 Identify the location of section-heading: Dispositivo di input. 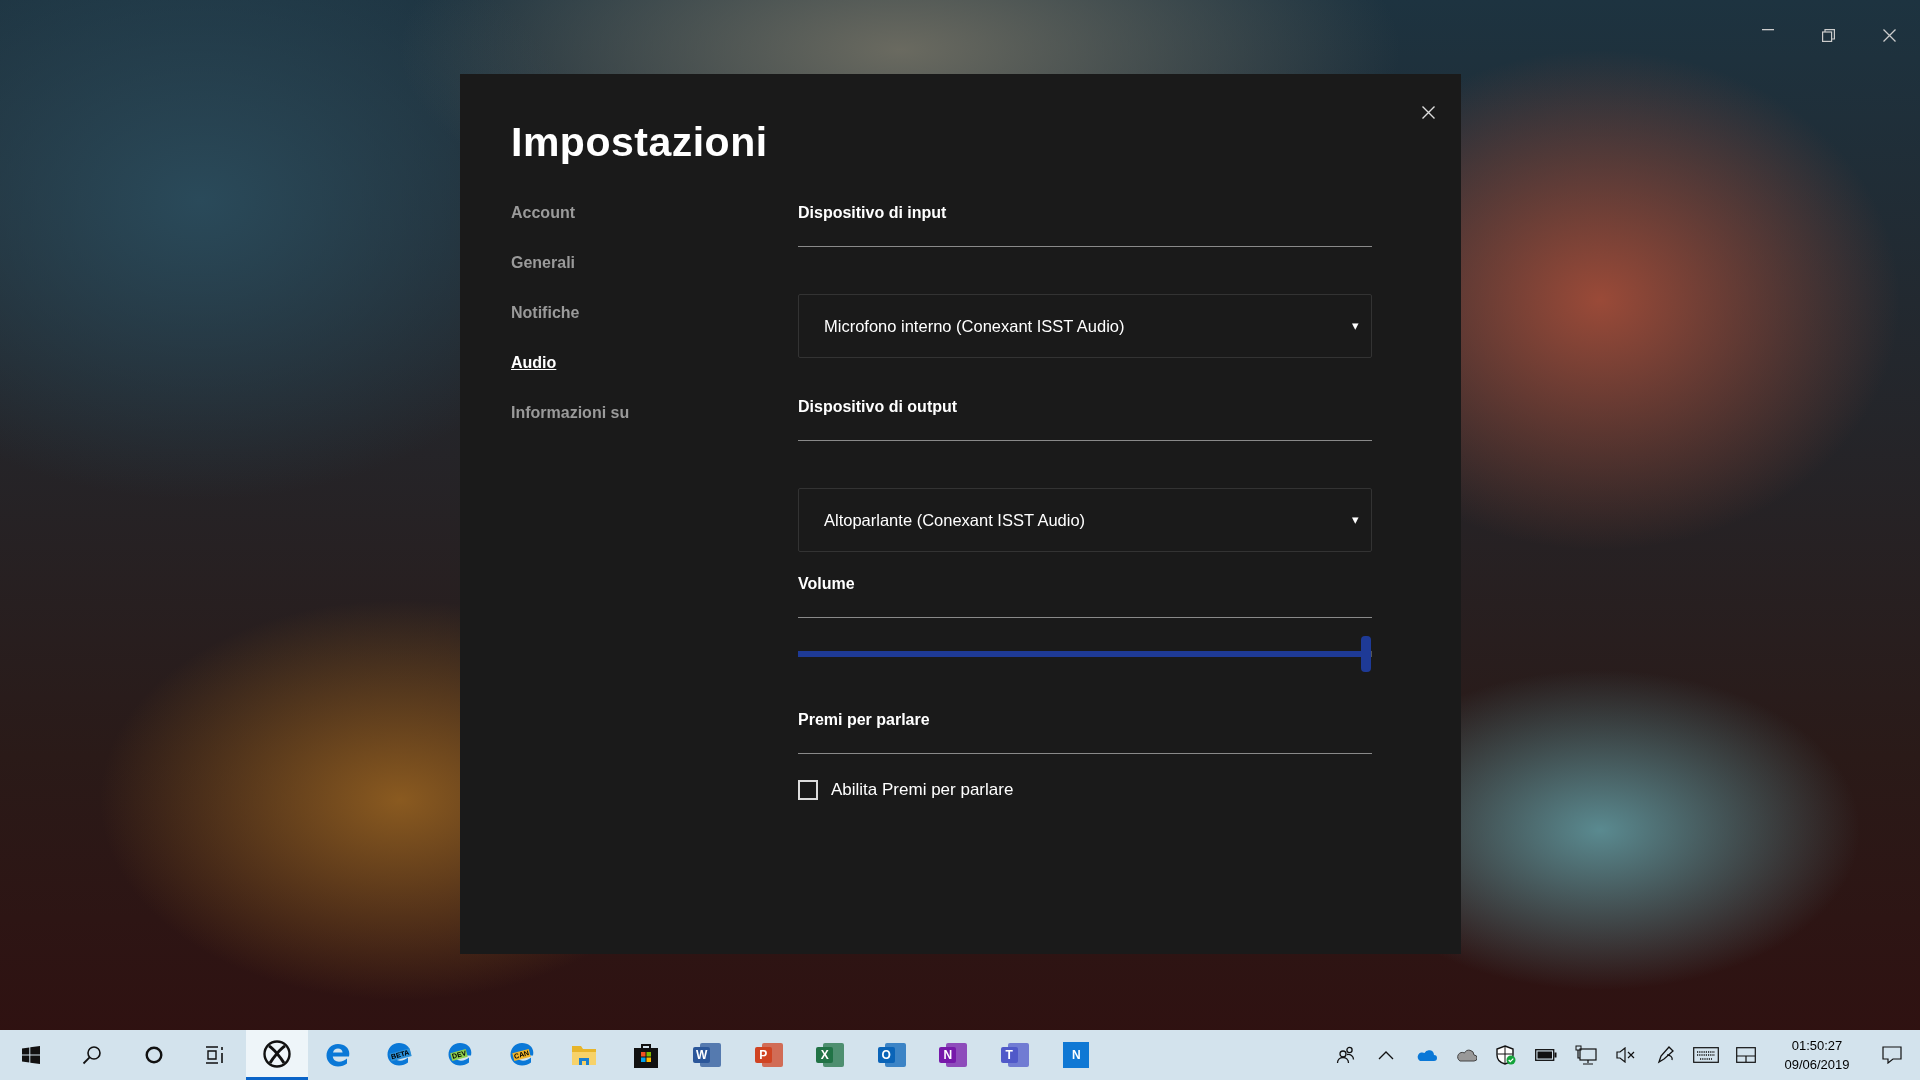
(872, 213).